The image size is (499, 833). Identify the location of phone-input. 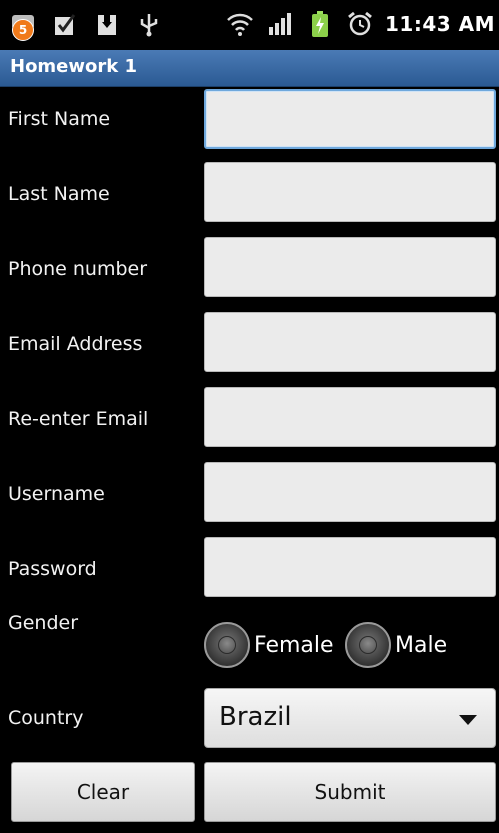
(350, 267).